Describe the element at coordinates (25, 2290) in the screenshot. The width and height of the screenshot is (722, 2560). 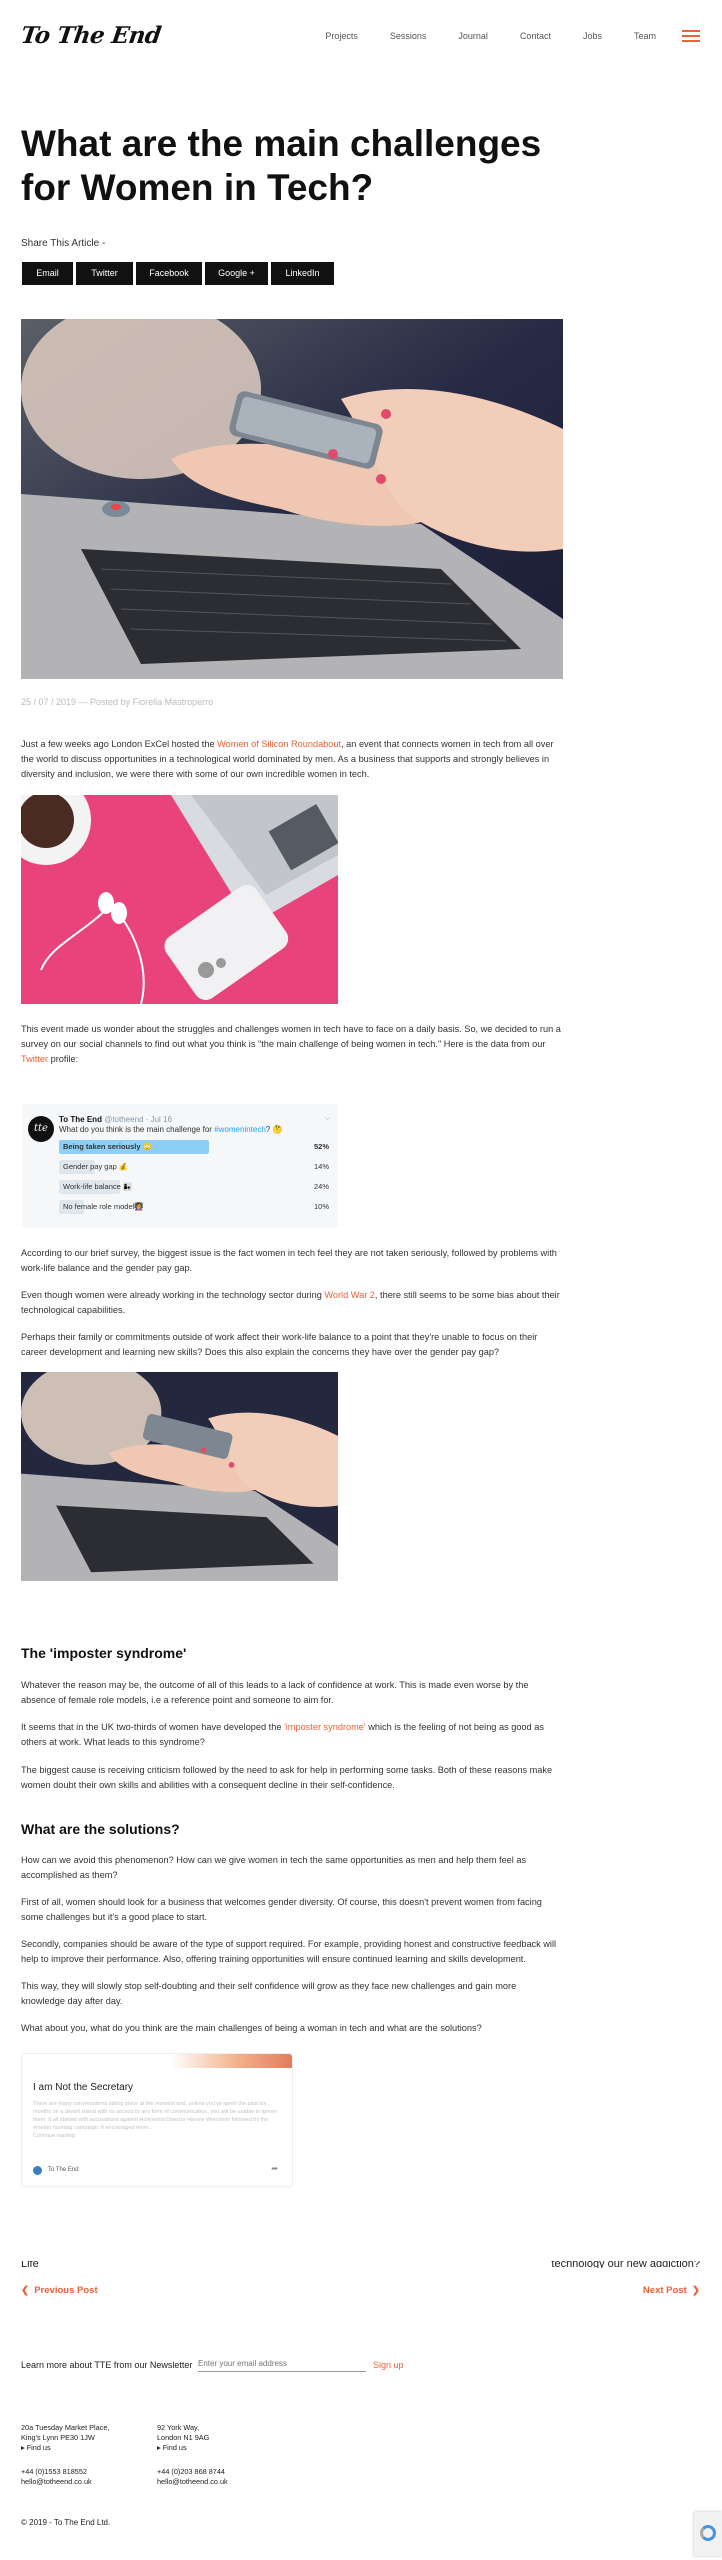
I see `chevron-left-icon: ❮` at that location.